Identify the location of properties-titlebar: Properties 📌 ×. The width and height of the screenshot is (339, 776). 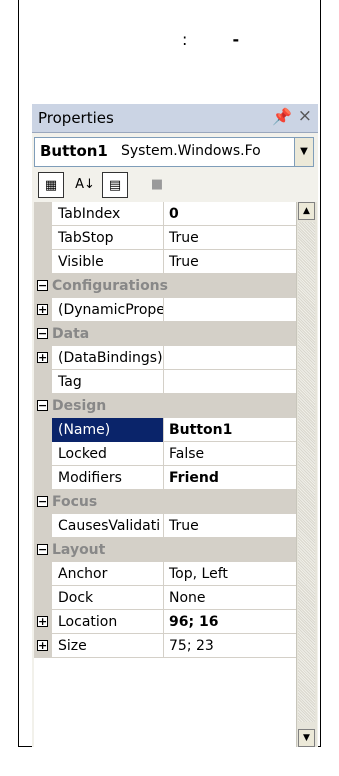
(175, 118).